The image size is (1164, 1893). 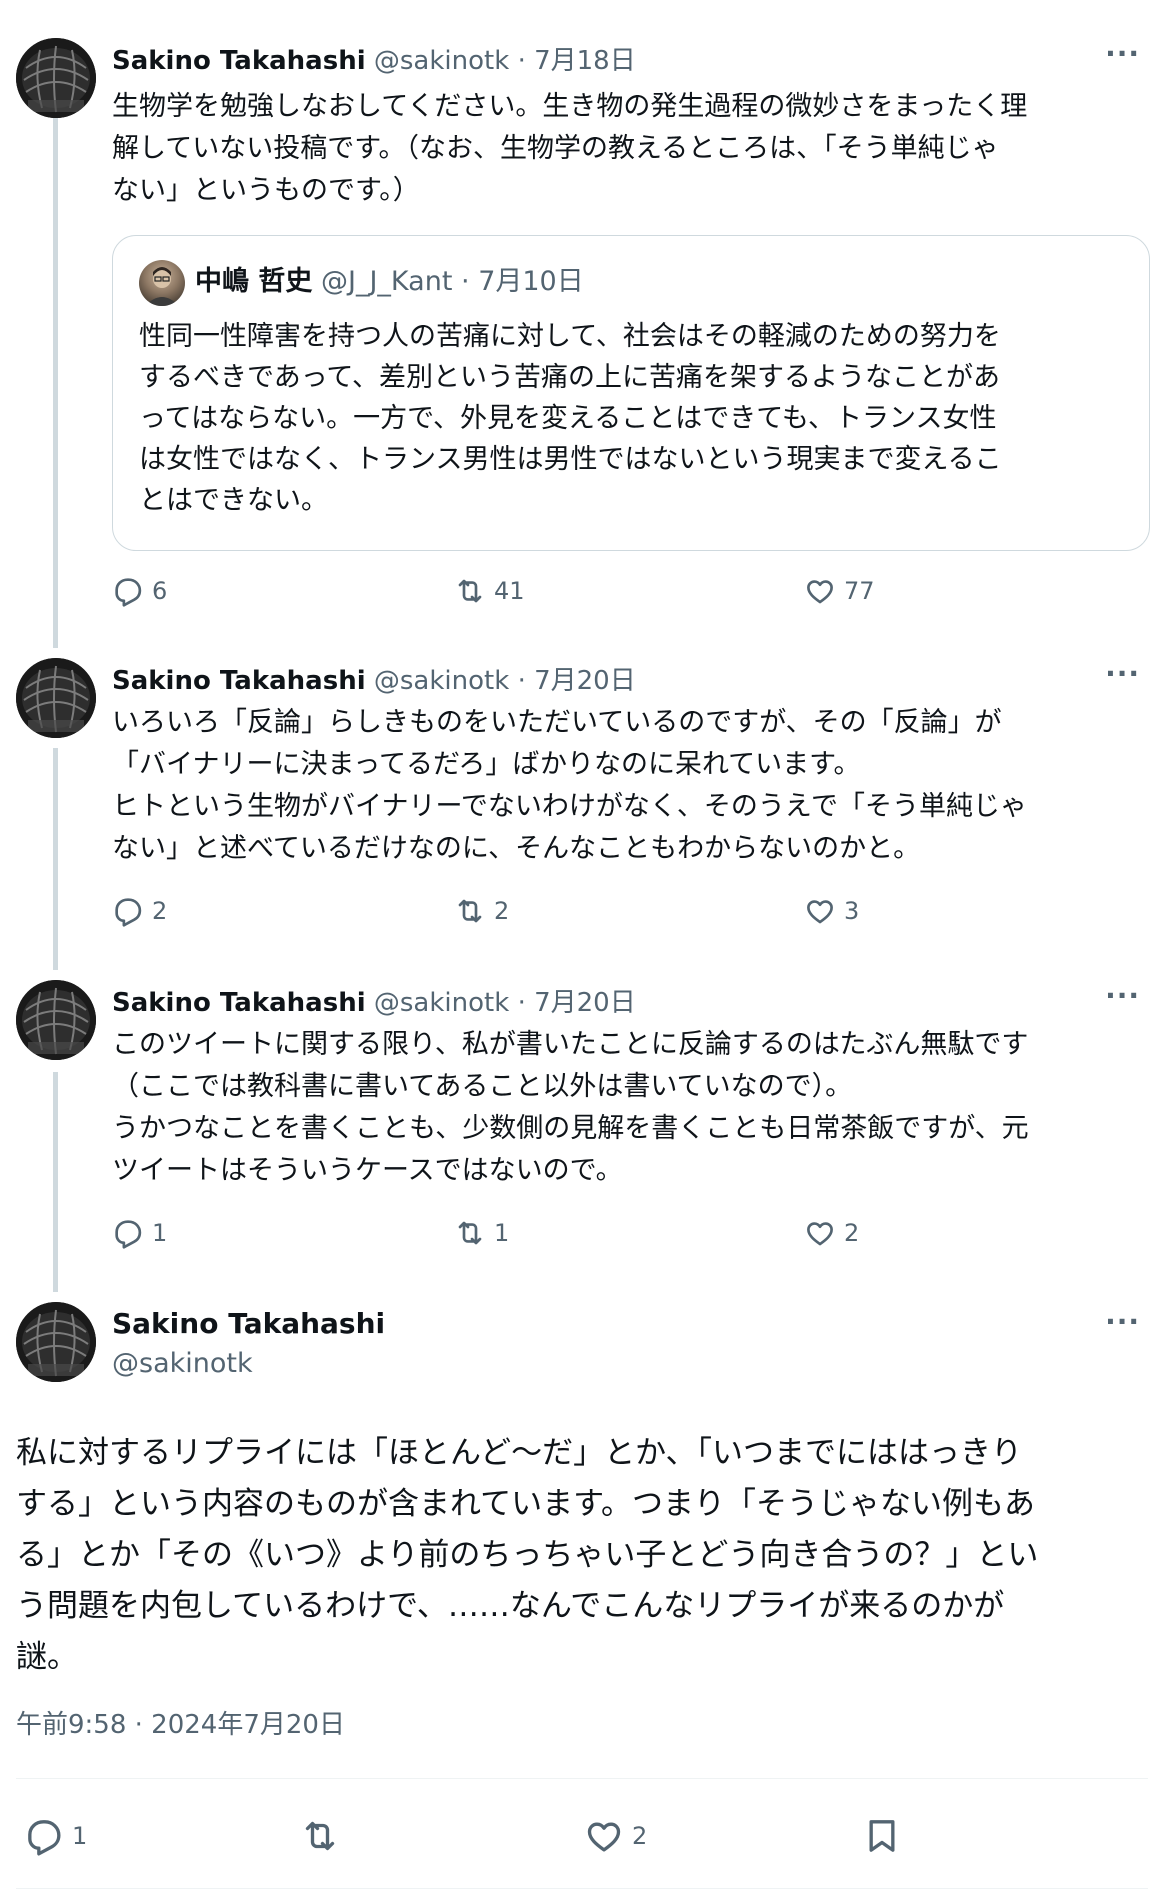 I want to click on retweet-count: 41, so click(x=509, y=591).